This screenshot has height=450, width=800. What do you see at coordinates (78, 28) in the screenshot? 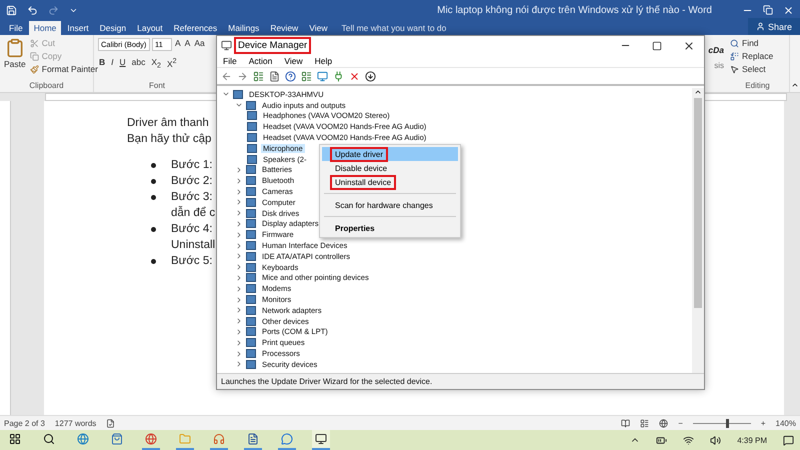
I see `ribbon-tab: Insert` at bounding box center [78, 28].